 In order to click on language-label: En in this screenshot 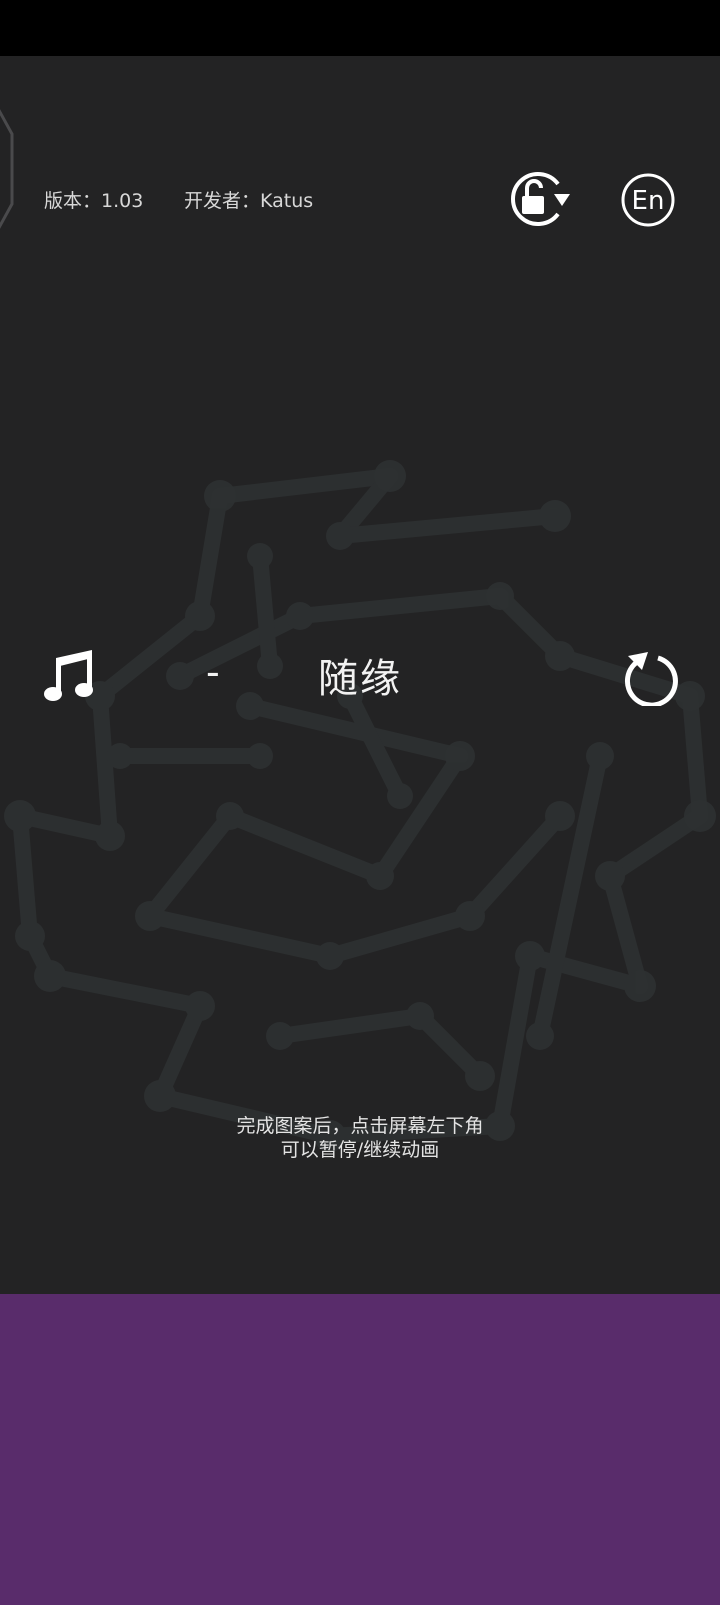, I will do `click(648, 201)`.